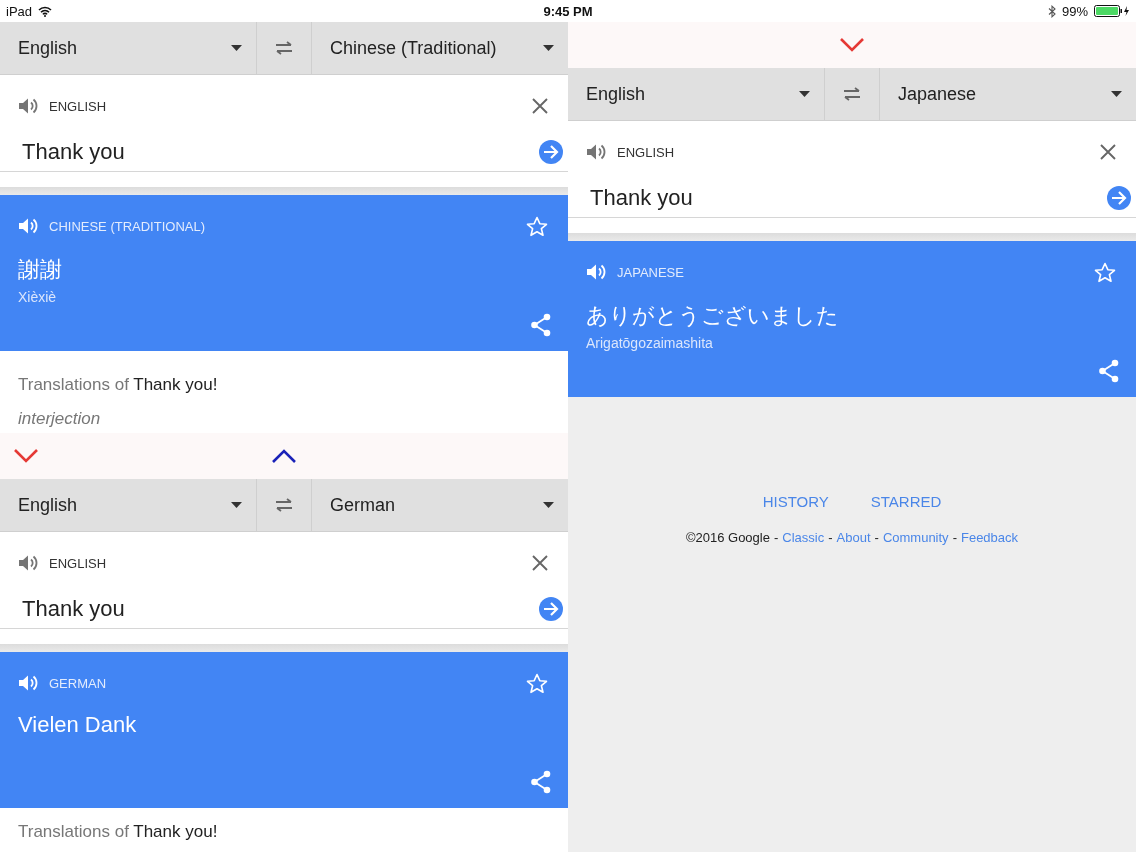  Describe the element at coordinates (1112, 11) in the screenshot. I see `battery-charging-icon` at that location.